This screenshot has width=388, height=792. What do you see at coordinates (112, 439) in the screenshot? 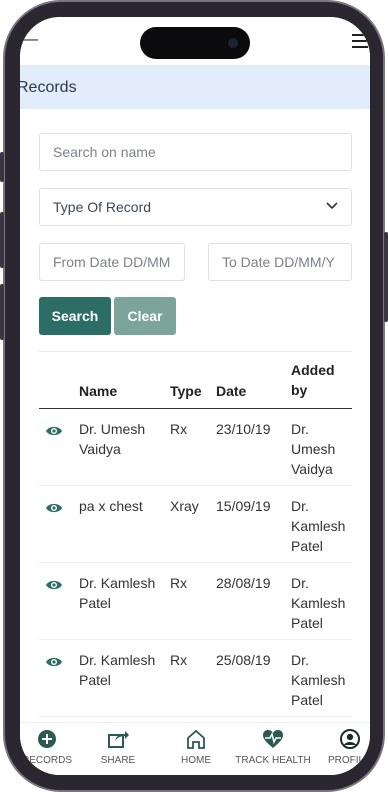
I see `cell-name: Dr. Umesh Vaidya` at bounding box center [112, 439].